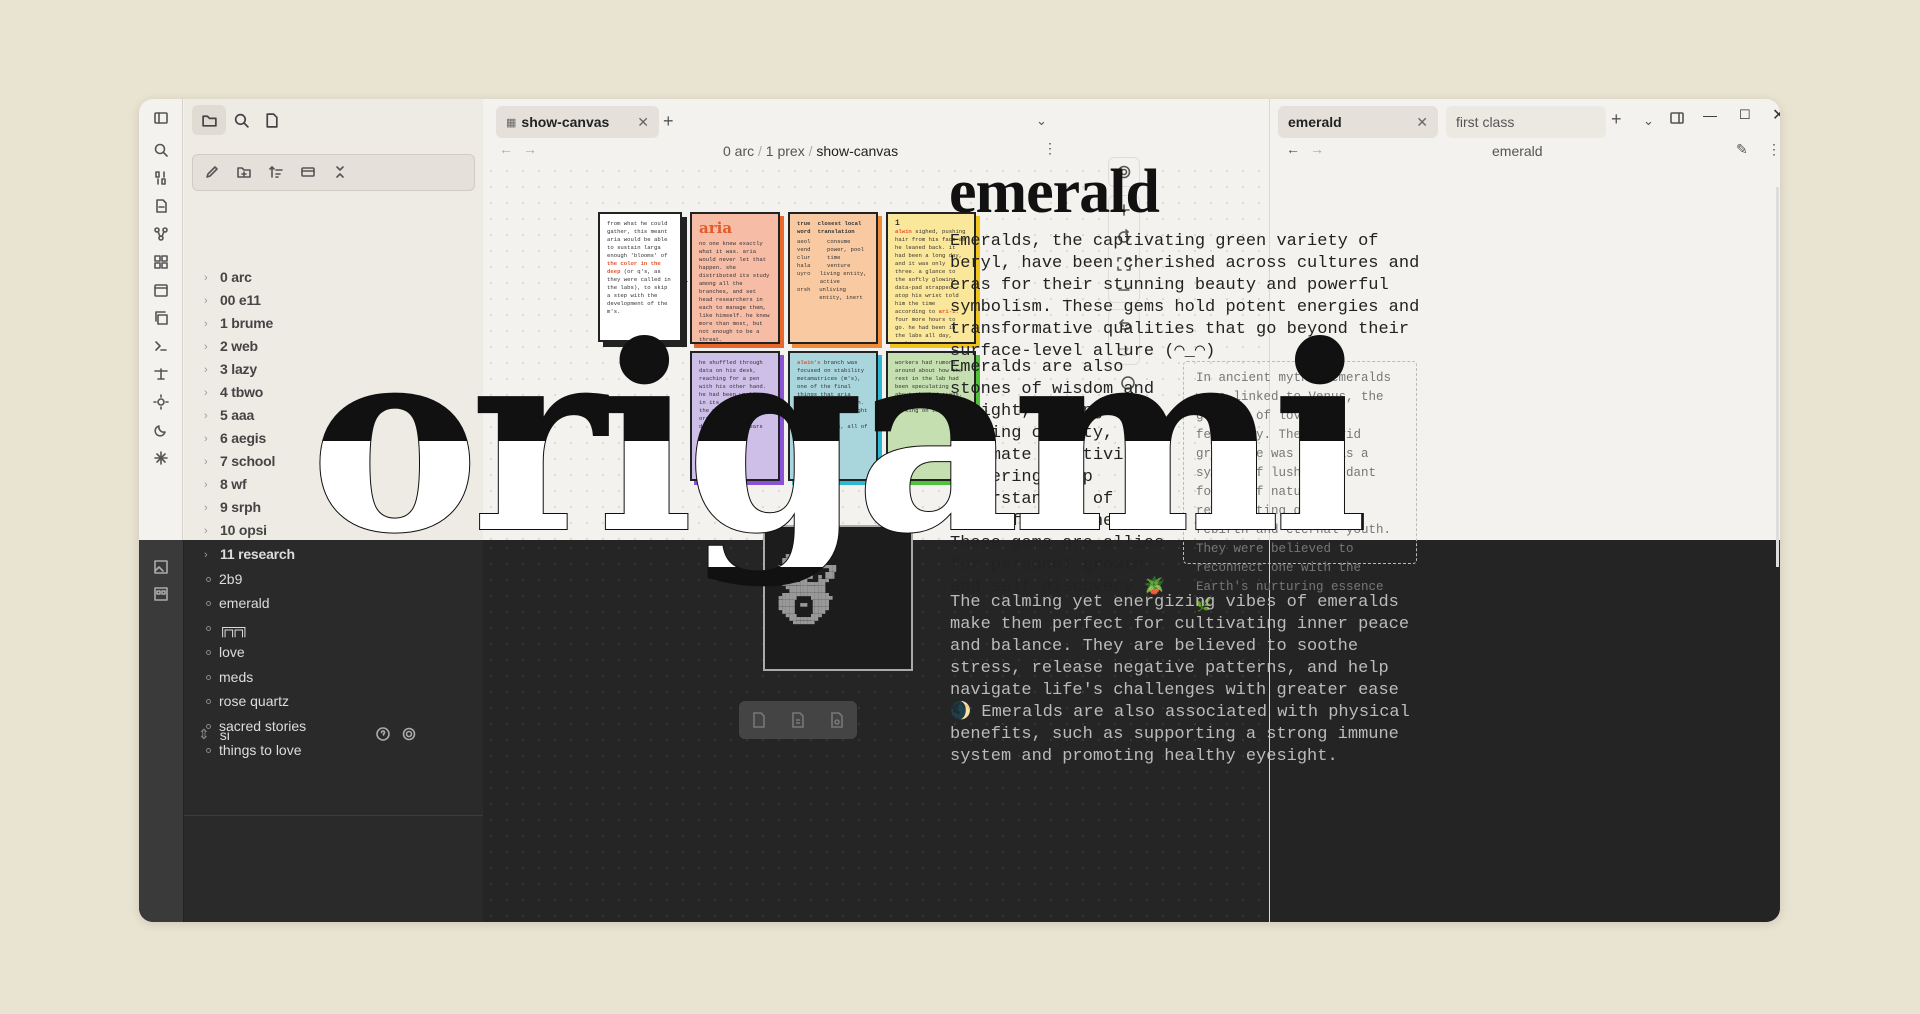 The width and height of the screenshot is (1920, 1014). What do you see at coordinates (225, 652) in the screenshot?
I see `file-item: love` at bounding box center [225, 652].